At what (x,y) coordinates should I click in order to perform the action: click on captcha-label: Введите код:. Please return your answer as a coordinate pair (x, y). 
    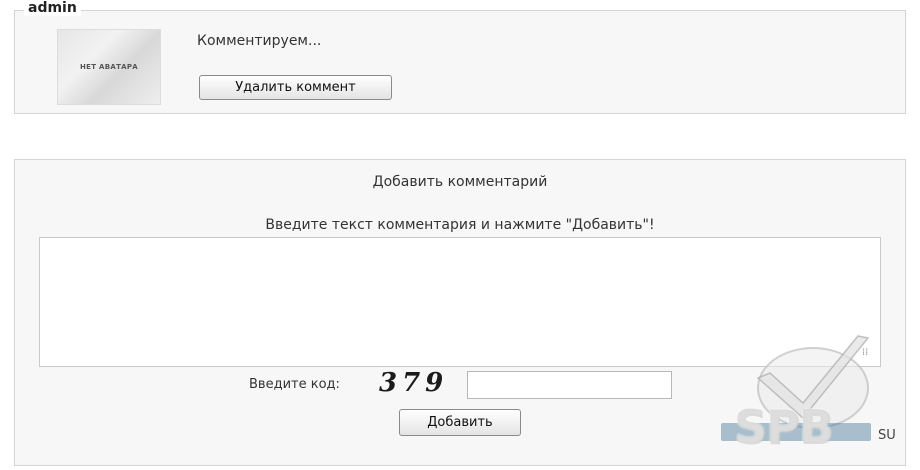
    Looking at the image, I should click on (294, 384).